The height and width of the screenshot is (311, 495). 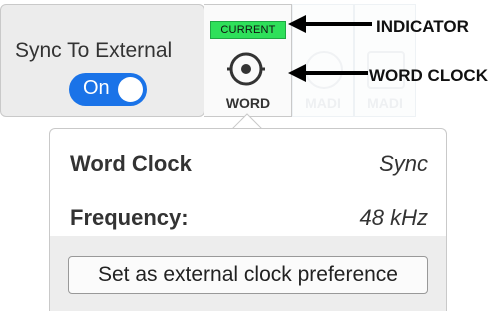 I want to click on madi-source-label: MADI, so click(x=323, y=103).